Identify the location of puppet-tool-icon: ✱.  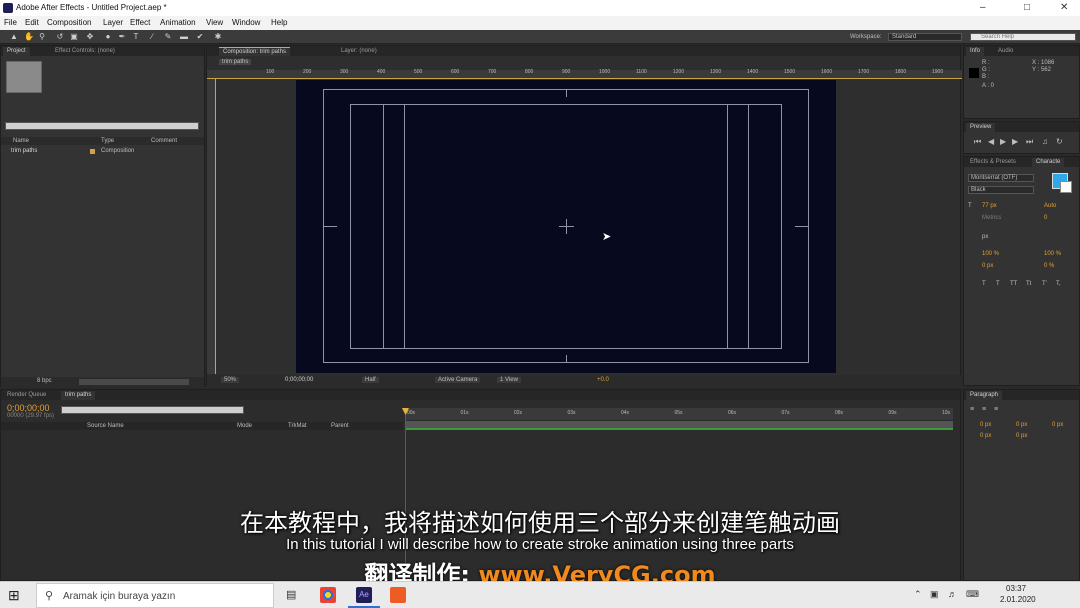
(218, 37).